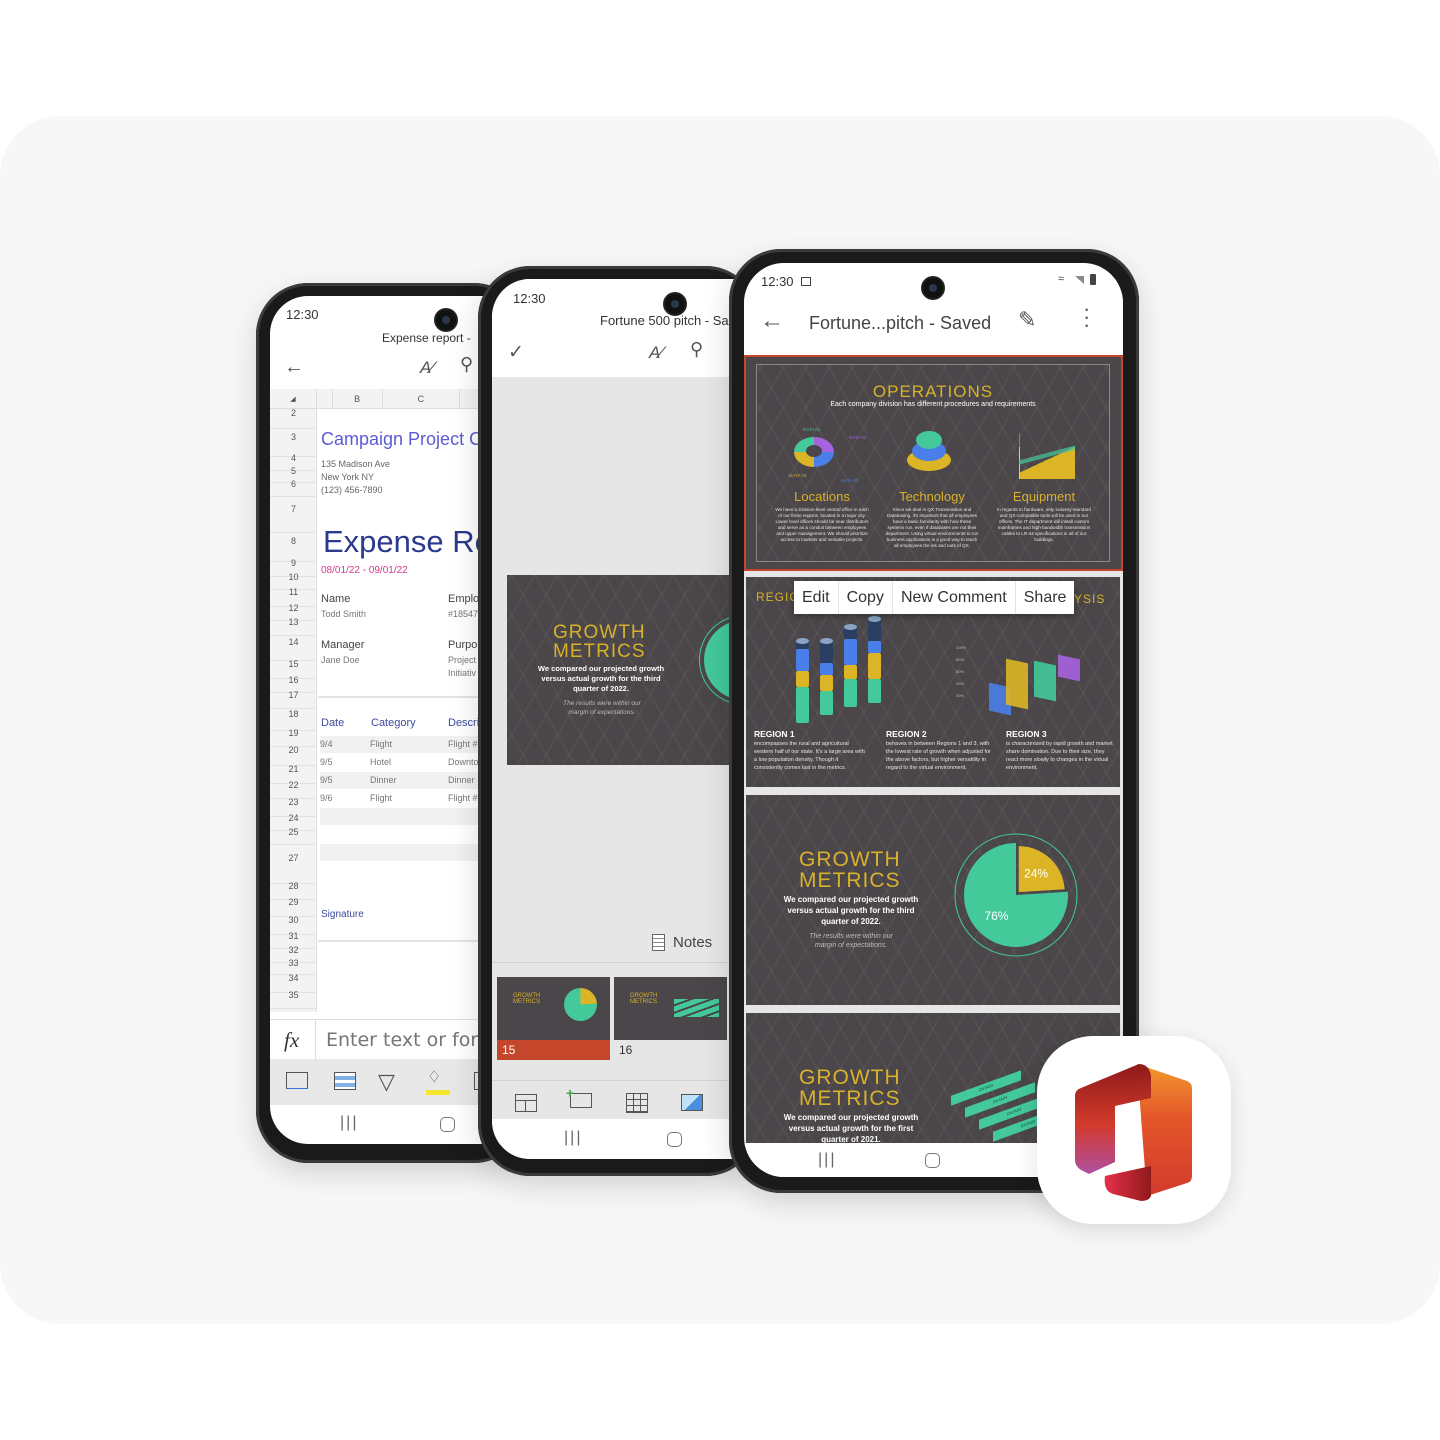 The image size is (1440, 1440). What do you see at coordinates (814, 451) in the screenshot?
I see `donut-hole` at bounding box center [814, 451].